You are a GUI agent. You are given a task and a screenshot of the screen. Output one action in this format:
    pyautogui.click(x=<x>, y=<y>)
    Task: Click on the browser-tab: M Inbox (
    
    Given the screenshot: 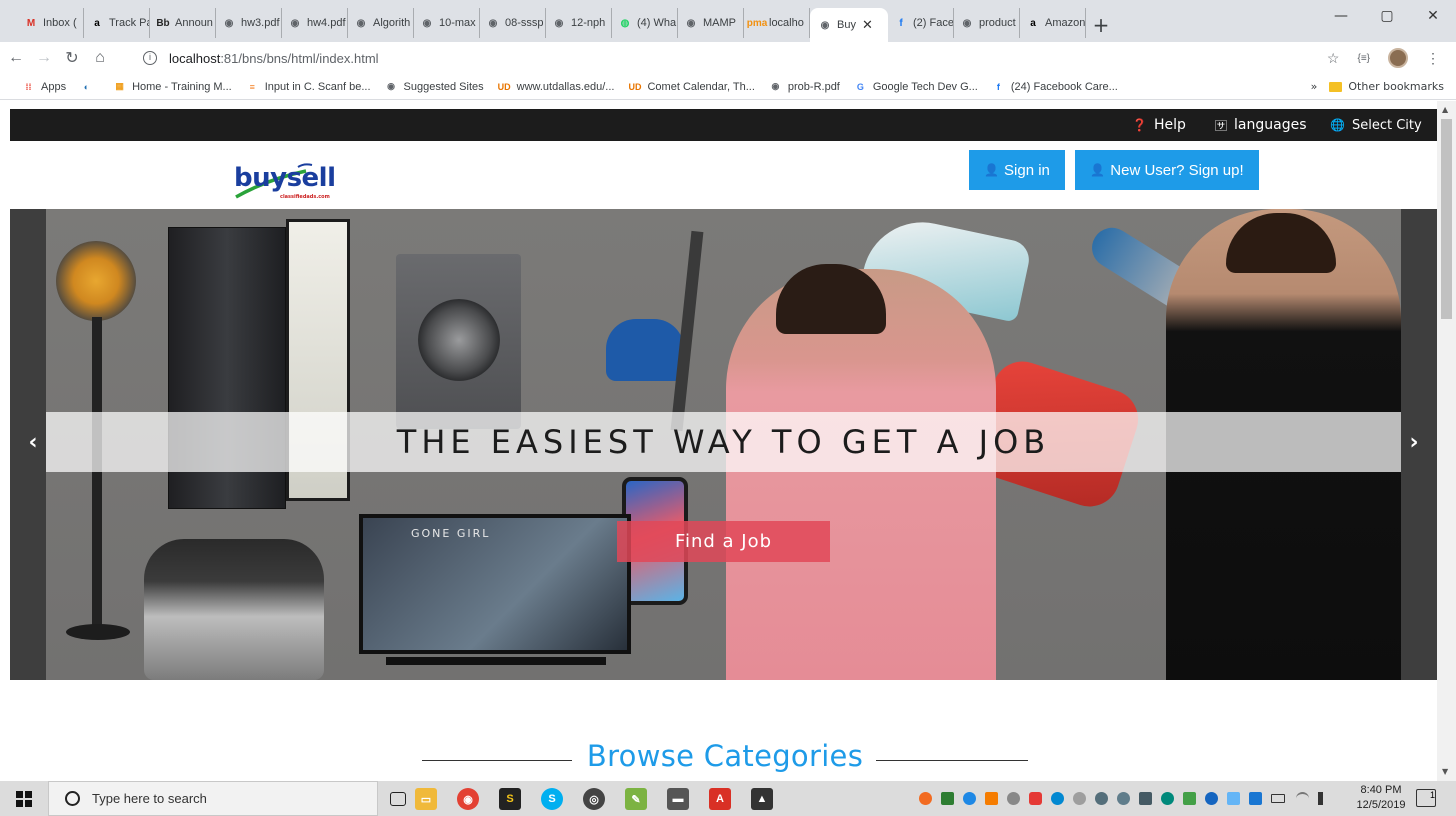 What is the action you would take?
    pyautogui.click(x=51, y=23)
    